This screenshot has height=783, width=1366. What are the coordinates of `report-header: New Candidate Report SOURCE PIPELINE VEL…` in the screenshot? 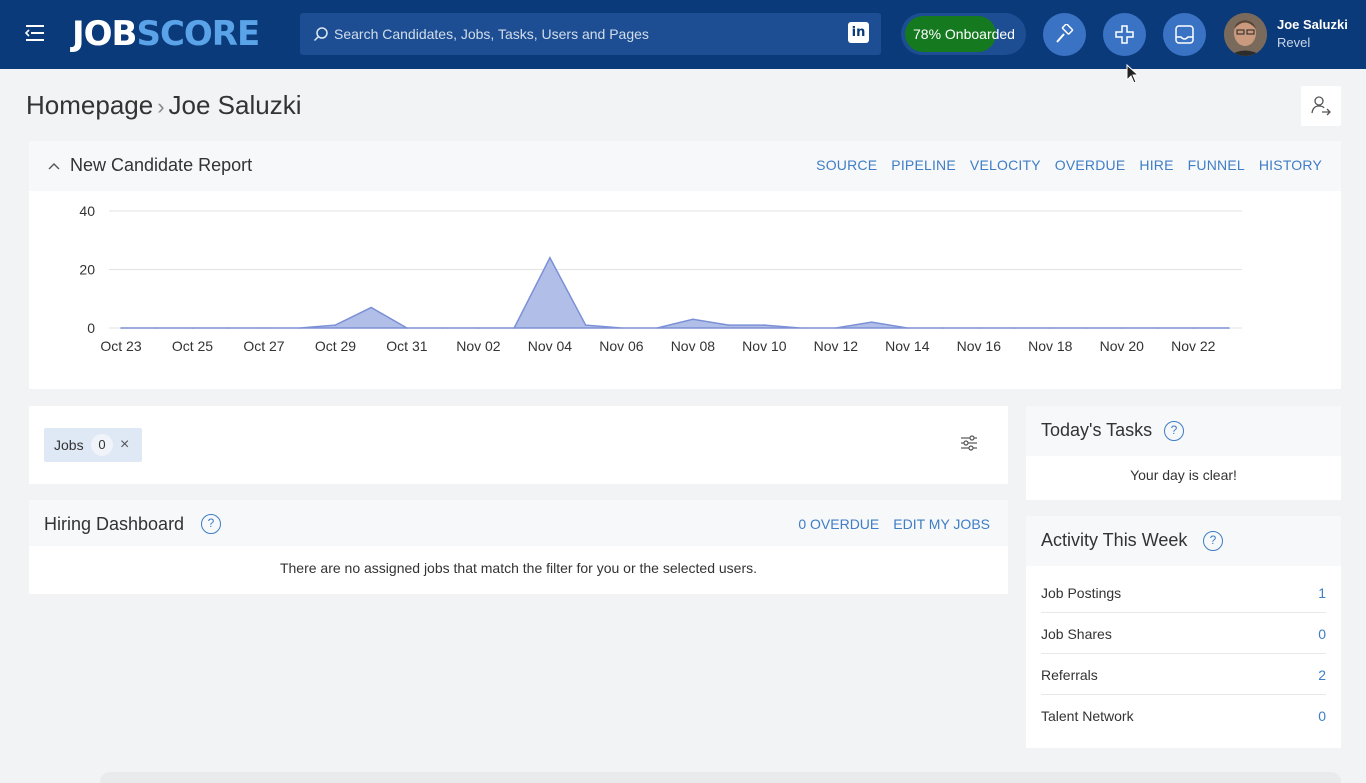 It's located at (685, 166).